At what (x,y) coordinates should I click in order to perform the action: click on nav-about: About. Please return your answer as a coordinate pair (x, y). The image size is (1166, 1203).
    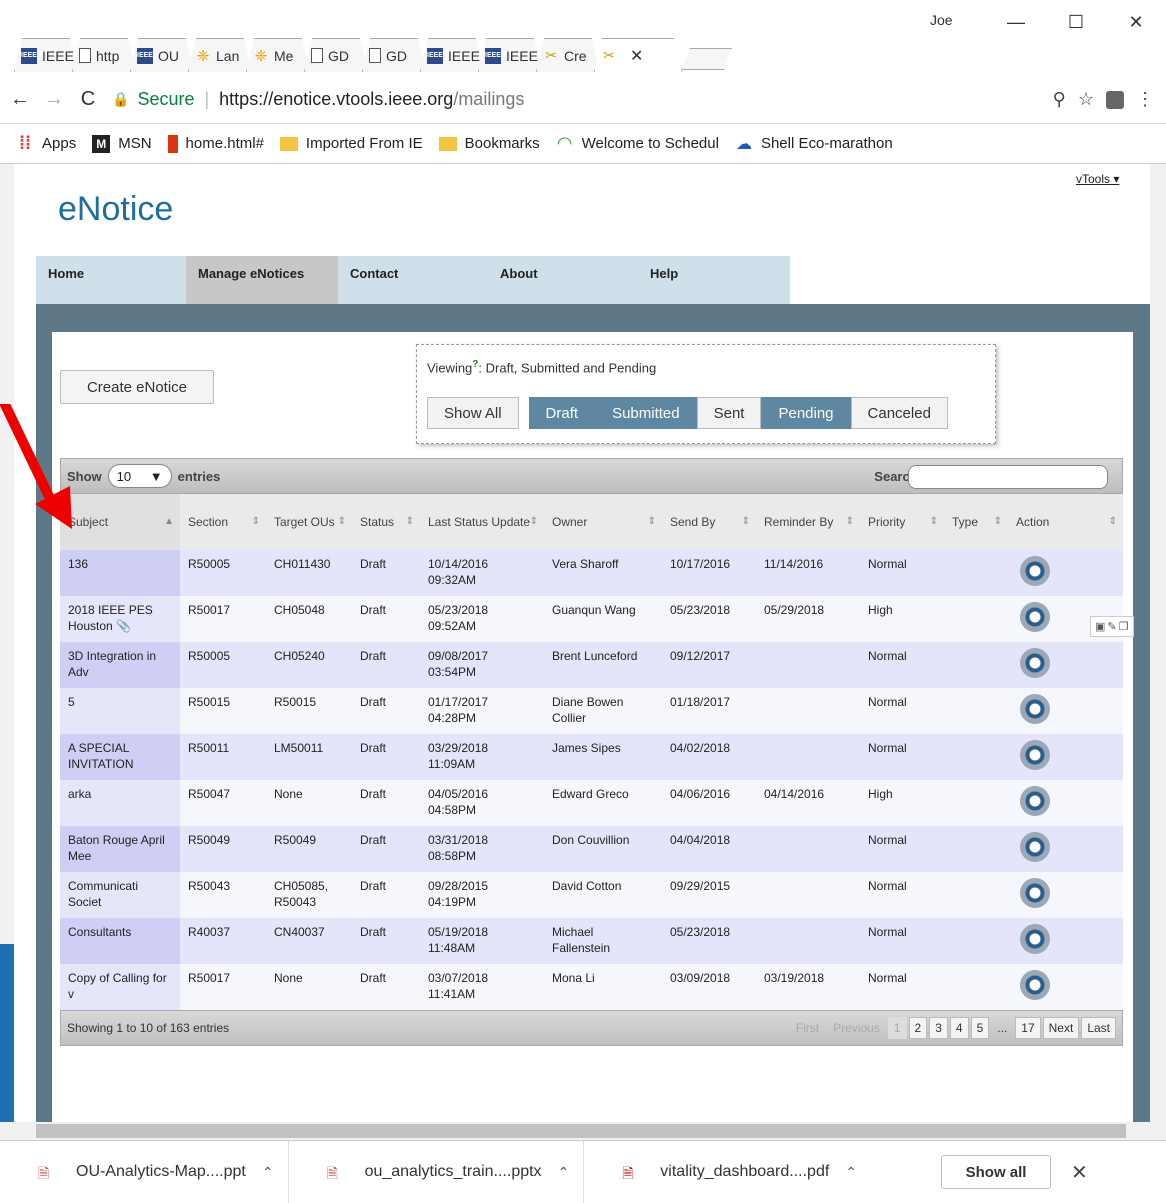
    Looking at the image, I should click on (563, 280).